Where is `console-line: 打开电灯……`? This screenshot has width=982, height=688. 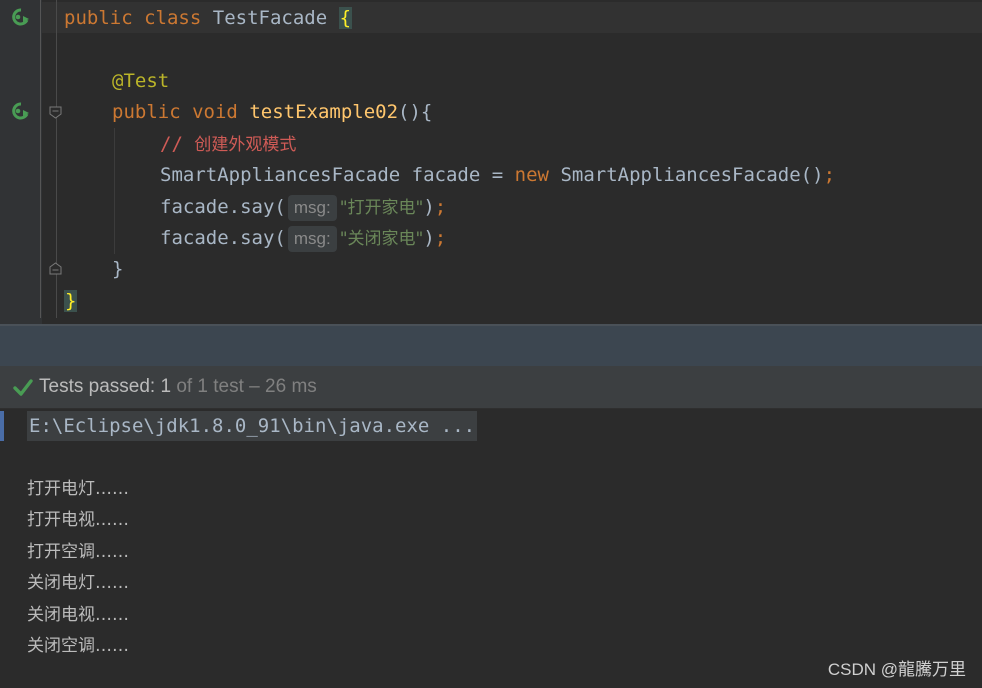
console-line: 打开电灯…… is located at coordinates (78, 489).